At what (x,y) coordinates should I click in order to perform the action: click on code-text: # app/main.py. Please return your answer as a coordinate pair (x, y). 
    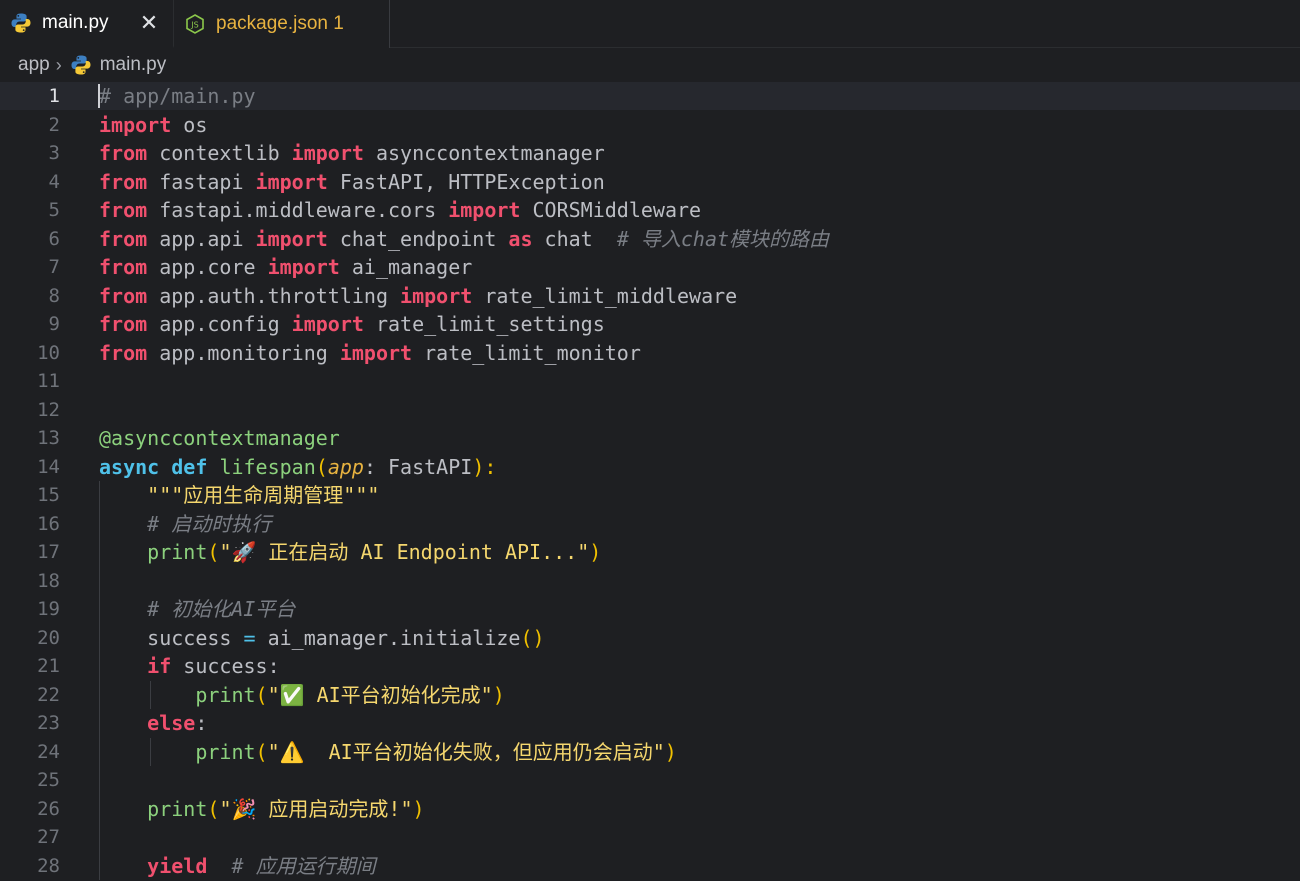
    Looking at the image, I should click on (177, 96).